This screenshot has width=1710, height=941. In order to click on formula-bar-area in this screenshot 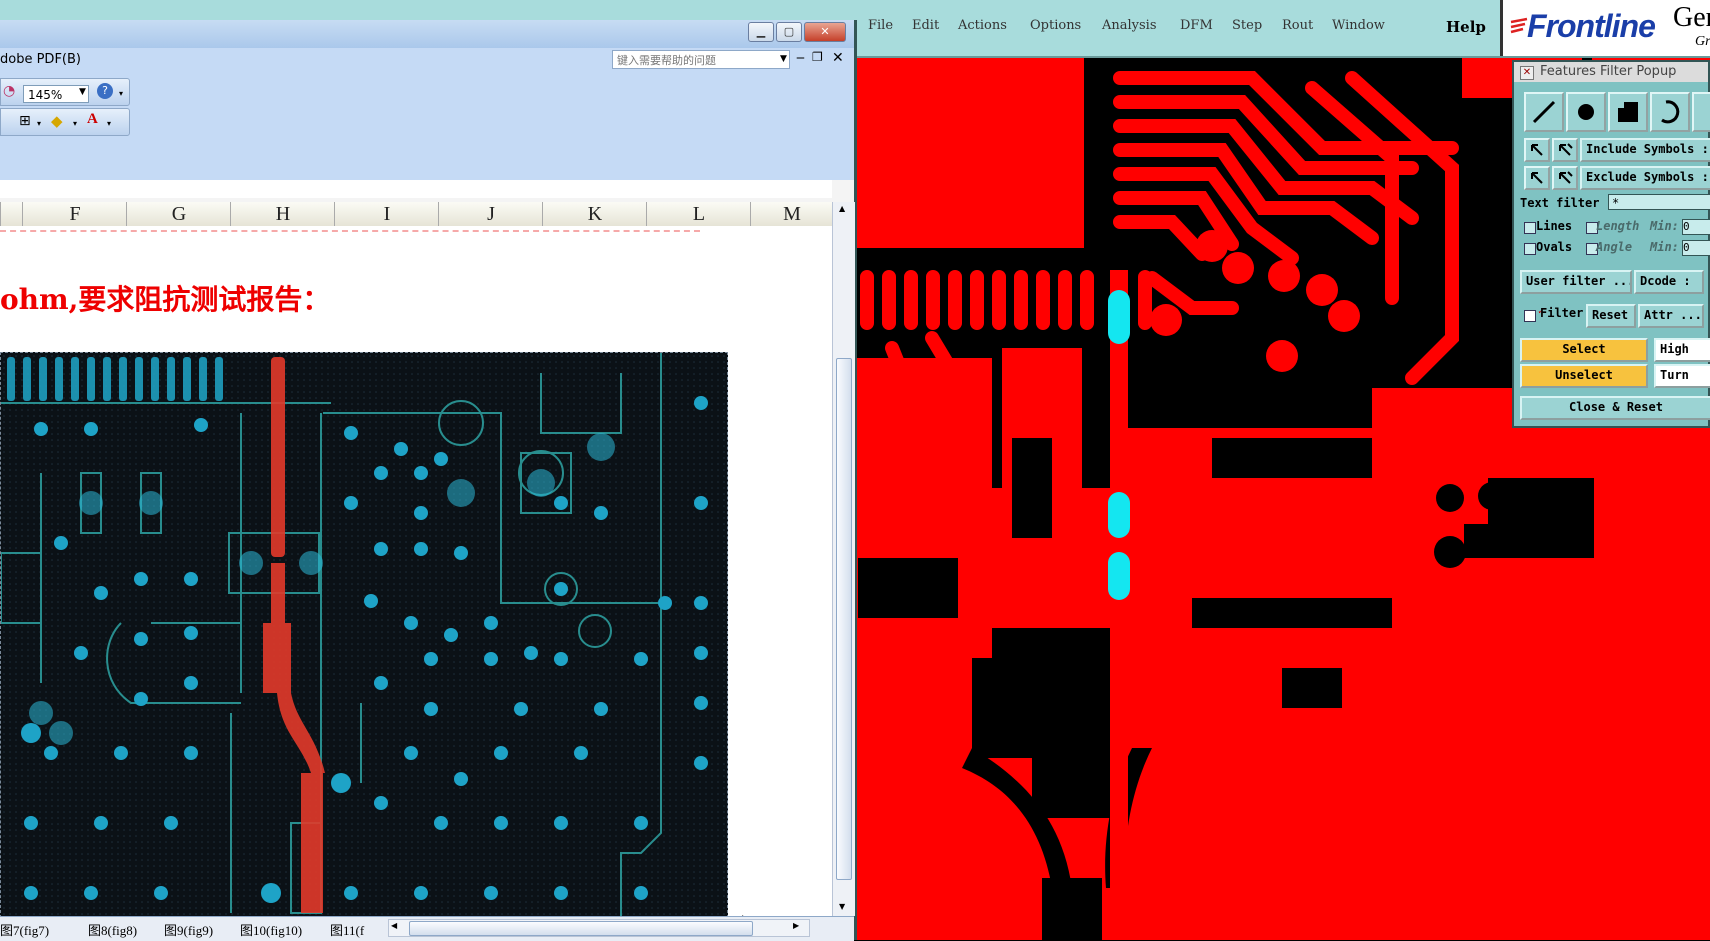, I will do `click(416, 189)`.